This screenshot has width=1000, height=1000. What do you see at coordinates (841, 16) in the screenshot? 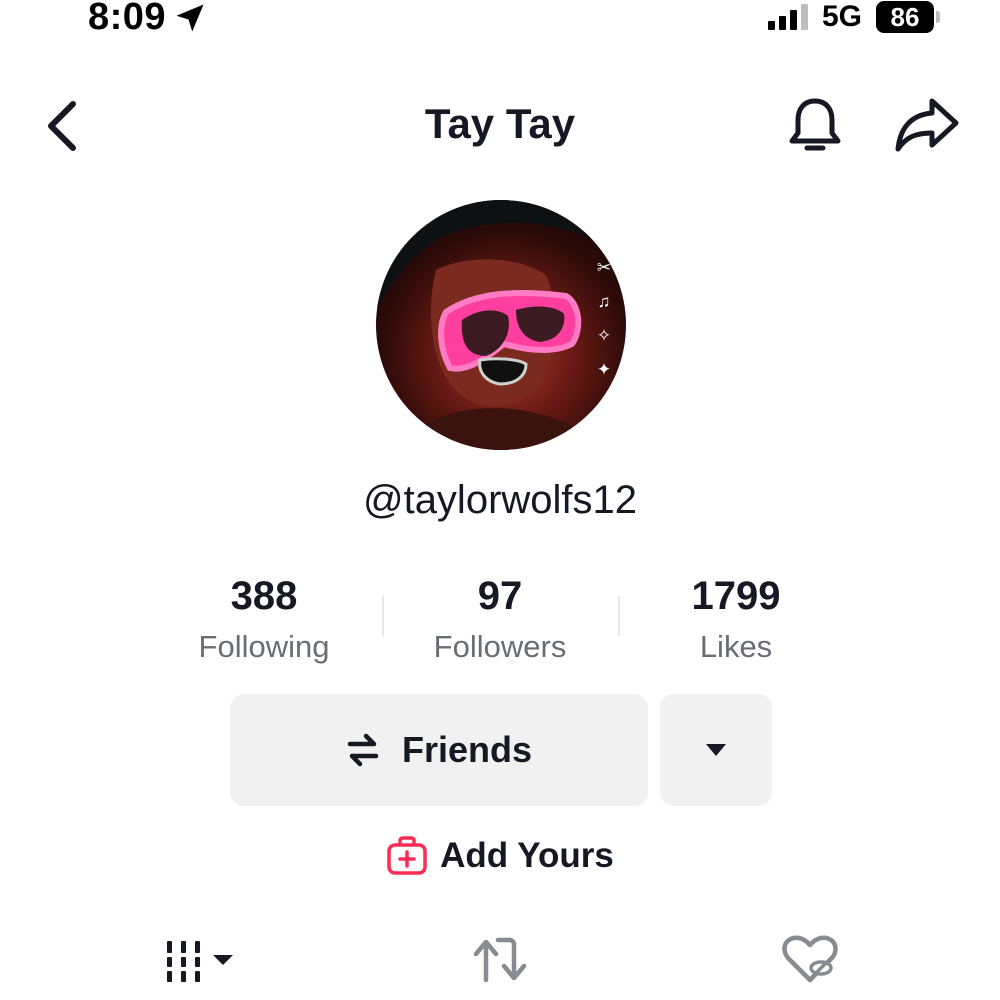
I see `network-type: 5G` at bounding box center [841, 16].